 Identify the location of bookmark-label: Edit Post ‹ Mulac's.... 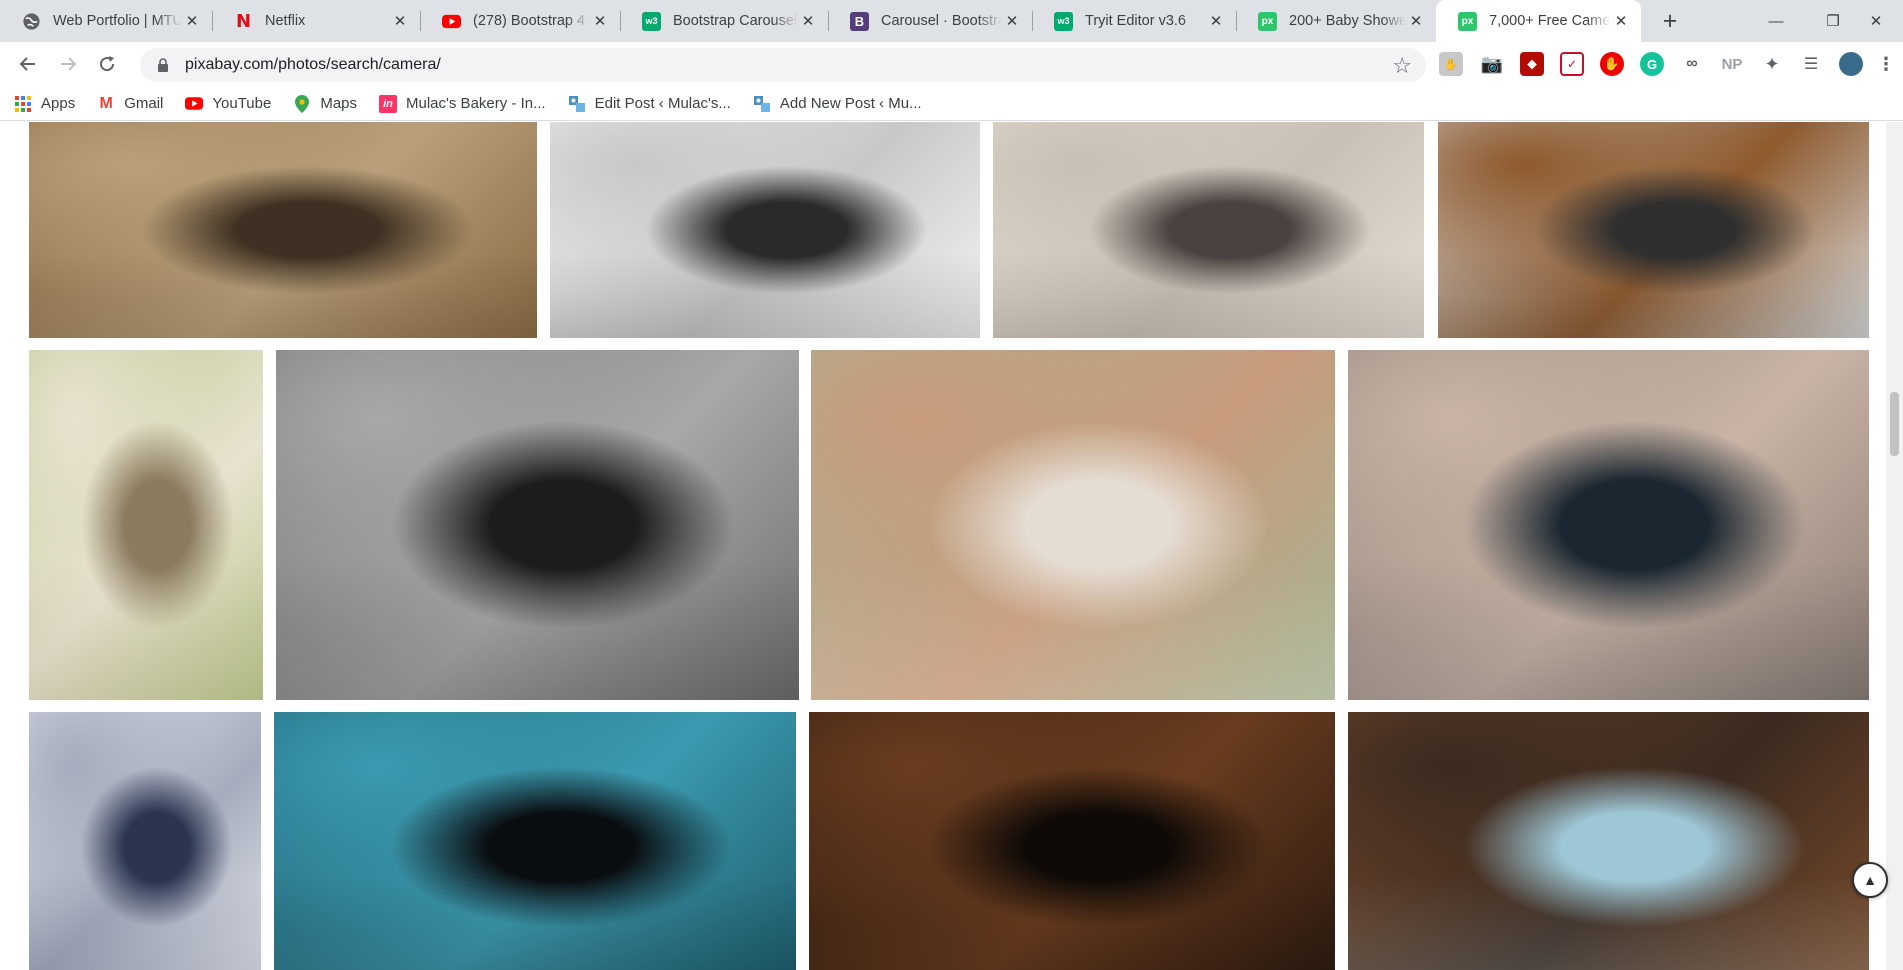
(662, 103).